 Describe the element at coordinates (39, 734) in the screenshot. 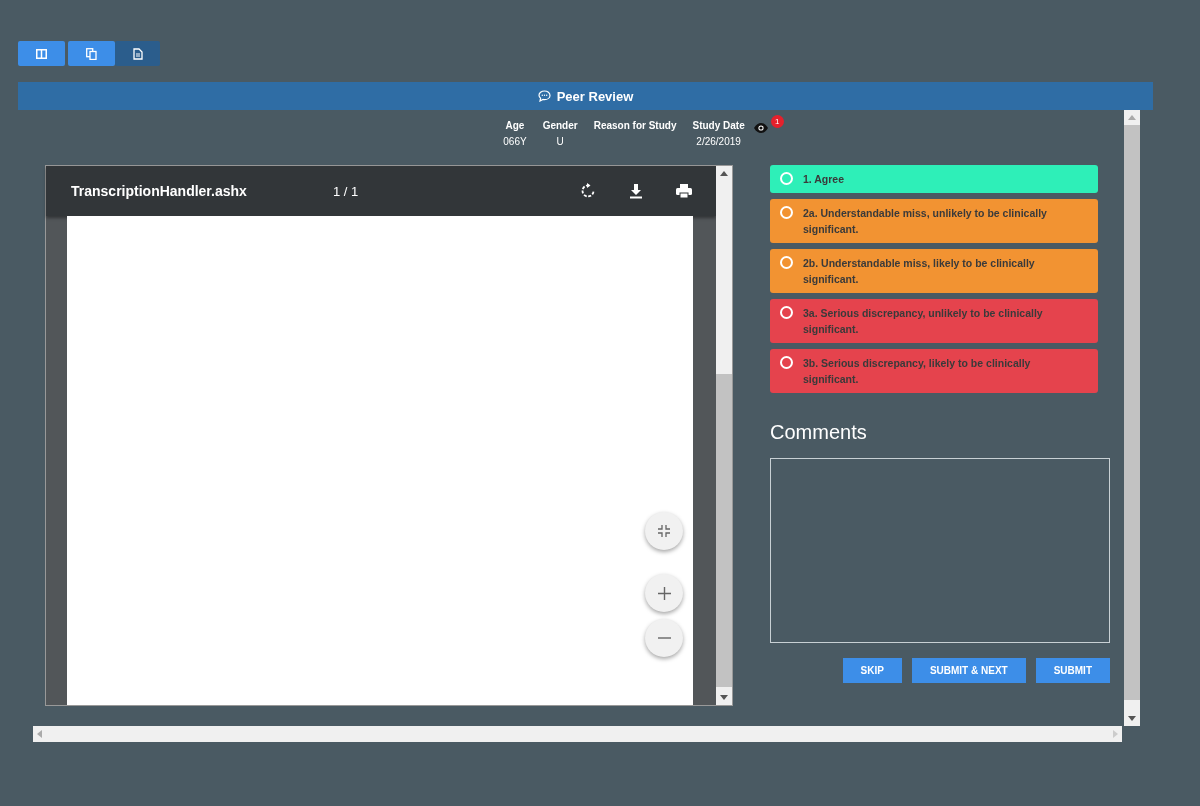

I see `scroll-left-icon` at that location.